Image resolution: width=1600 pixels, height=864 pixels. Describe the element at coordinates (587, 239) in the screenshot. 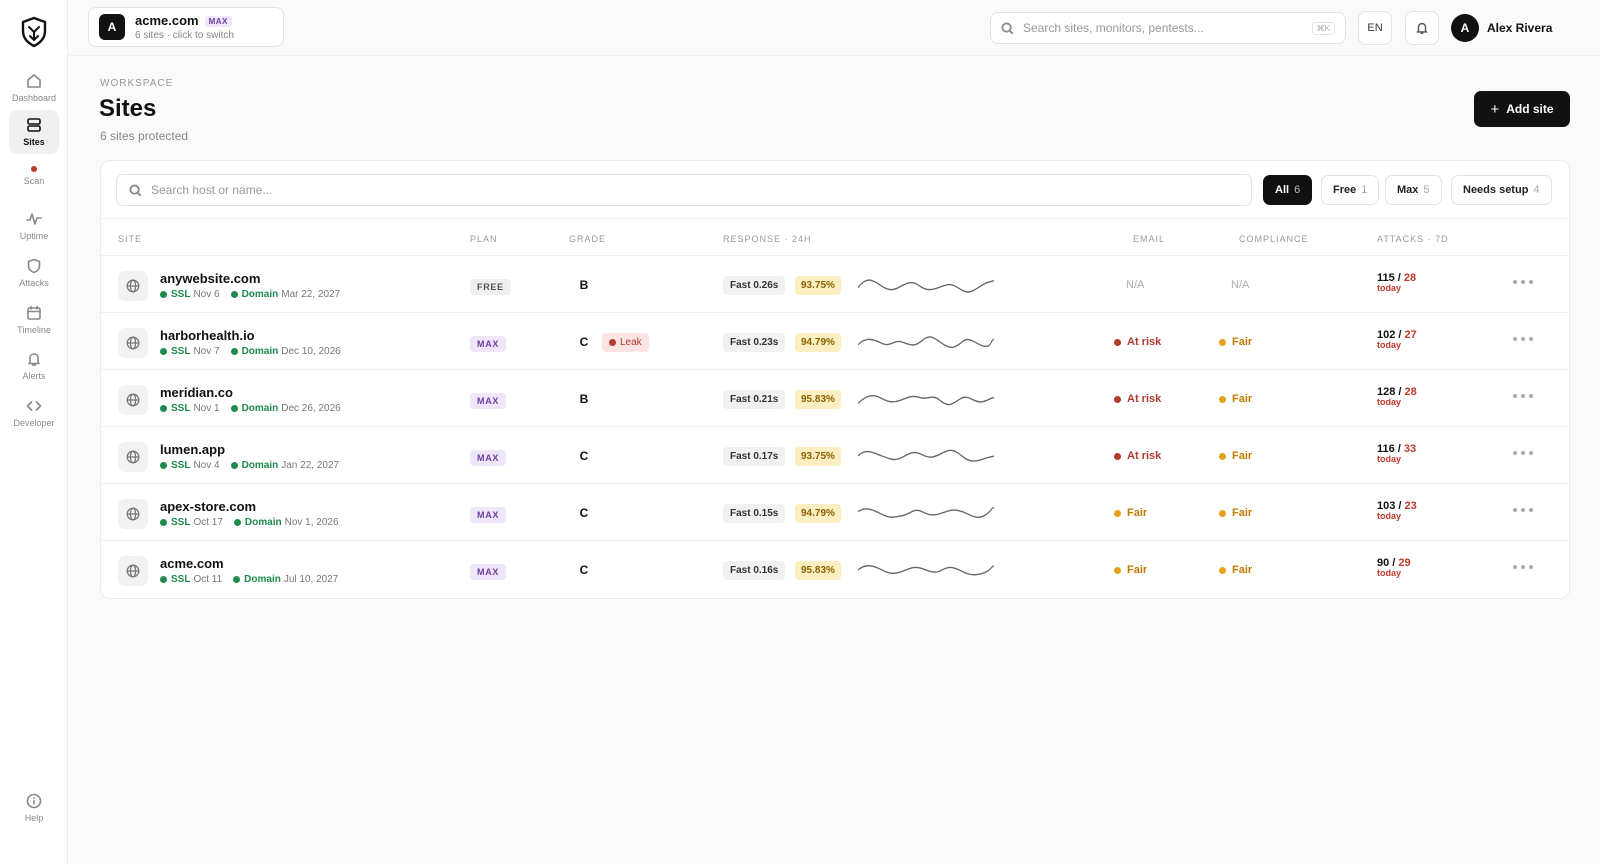

I see `column-header-grade: GRADE` at that location.